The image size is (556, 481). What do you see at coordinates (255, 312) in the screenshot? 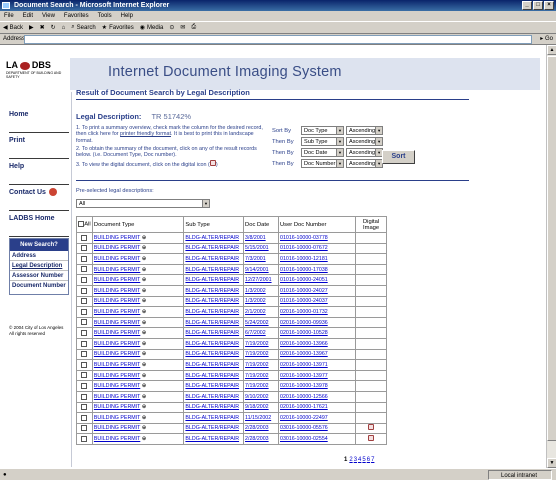
I see `doc-date-link: 2/1/2002` at bounding box center [255, 312].